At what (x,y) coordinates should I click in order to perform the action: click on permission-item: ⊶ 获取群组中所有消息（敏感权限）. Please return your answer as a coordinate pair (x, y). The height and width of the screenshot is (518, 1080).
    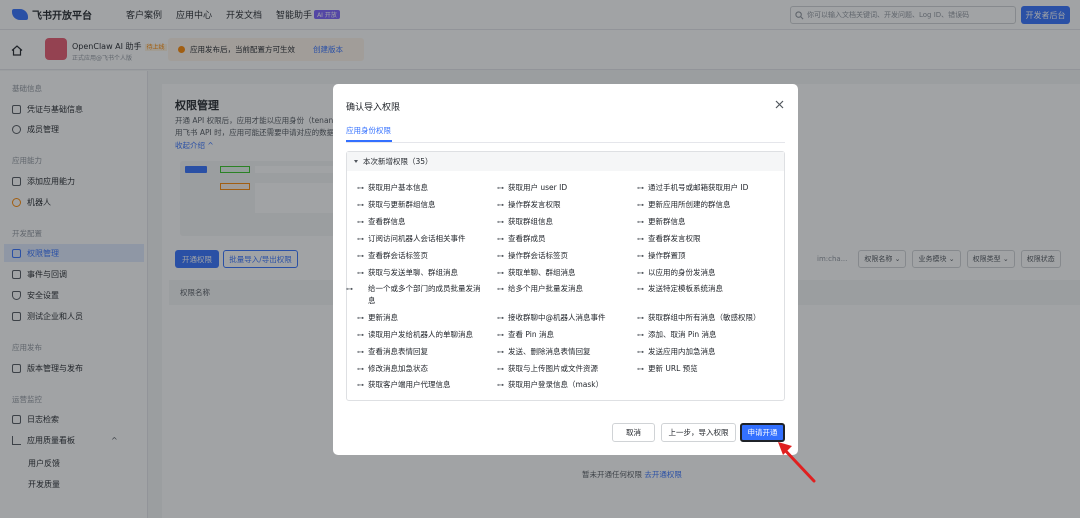
    Looking at the image, I should click on (699, 318).